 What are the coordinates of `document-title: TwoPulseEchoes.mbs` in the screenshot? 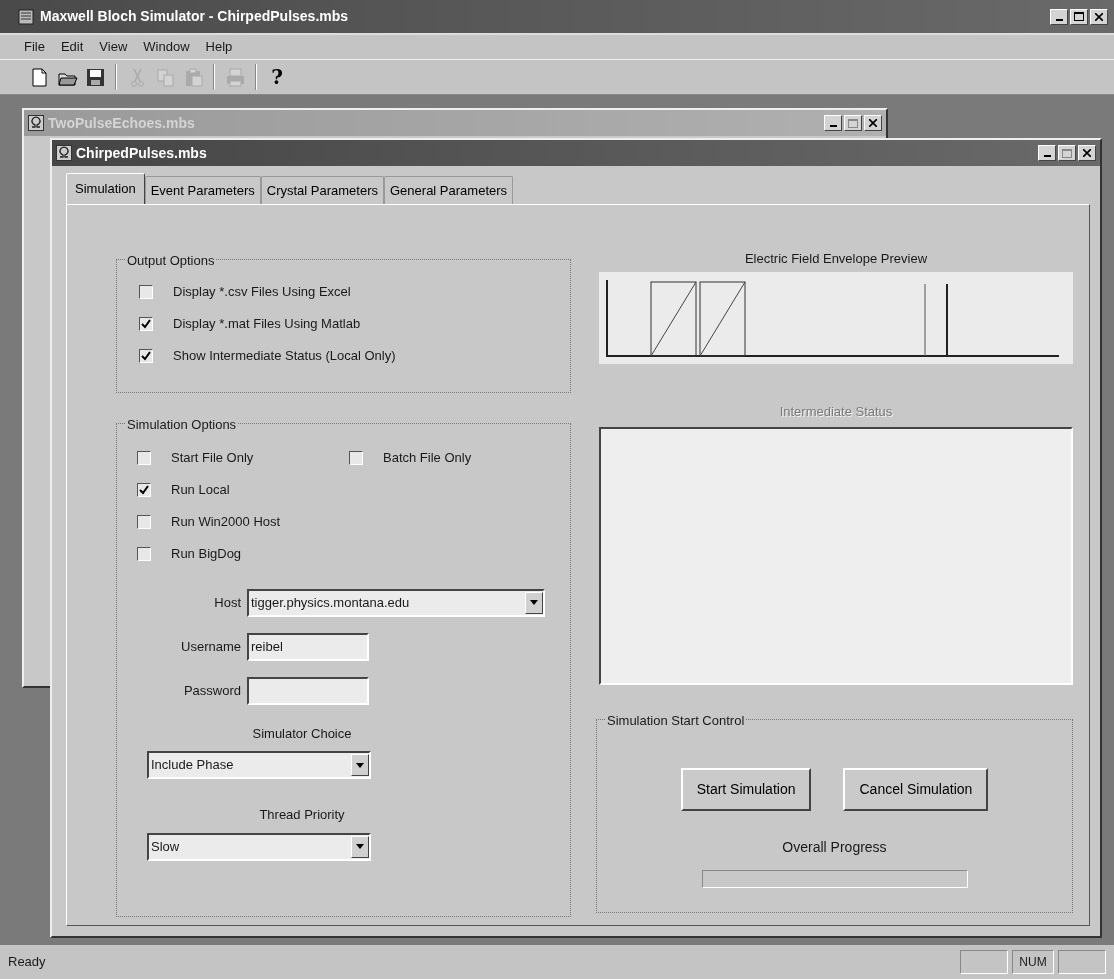 It's located at (122, 123).